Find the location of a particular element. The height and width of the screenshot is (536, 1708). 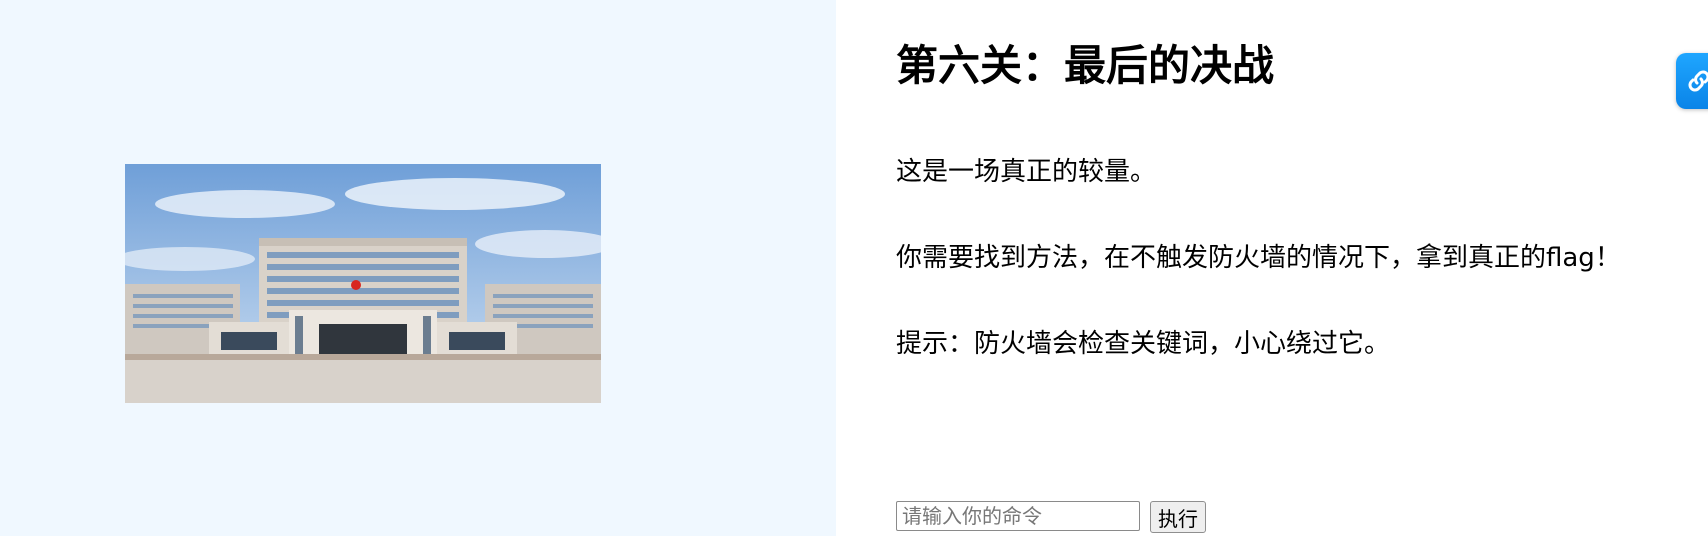

execute-button: 执行 is located at coordinates (1178, 517).